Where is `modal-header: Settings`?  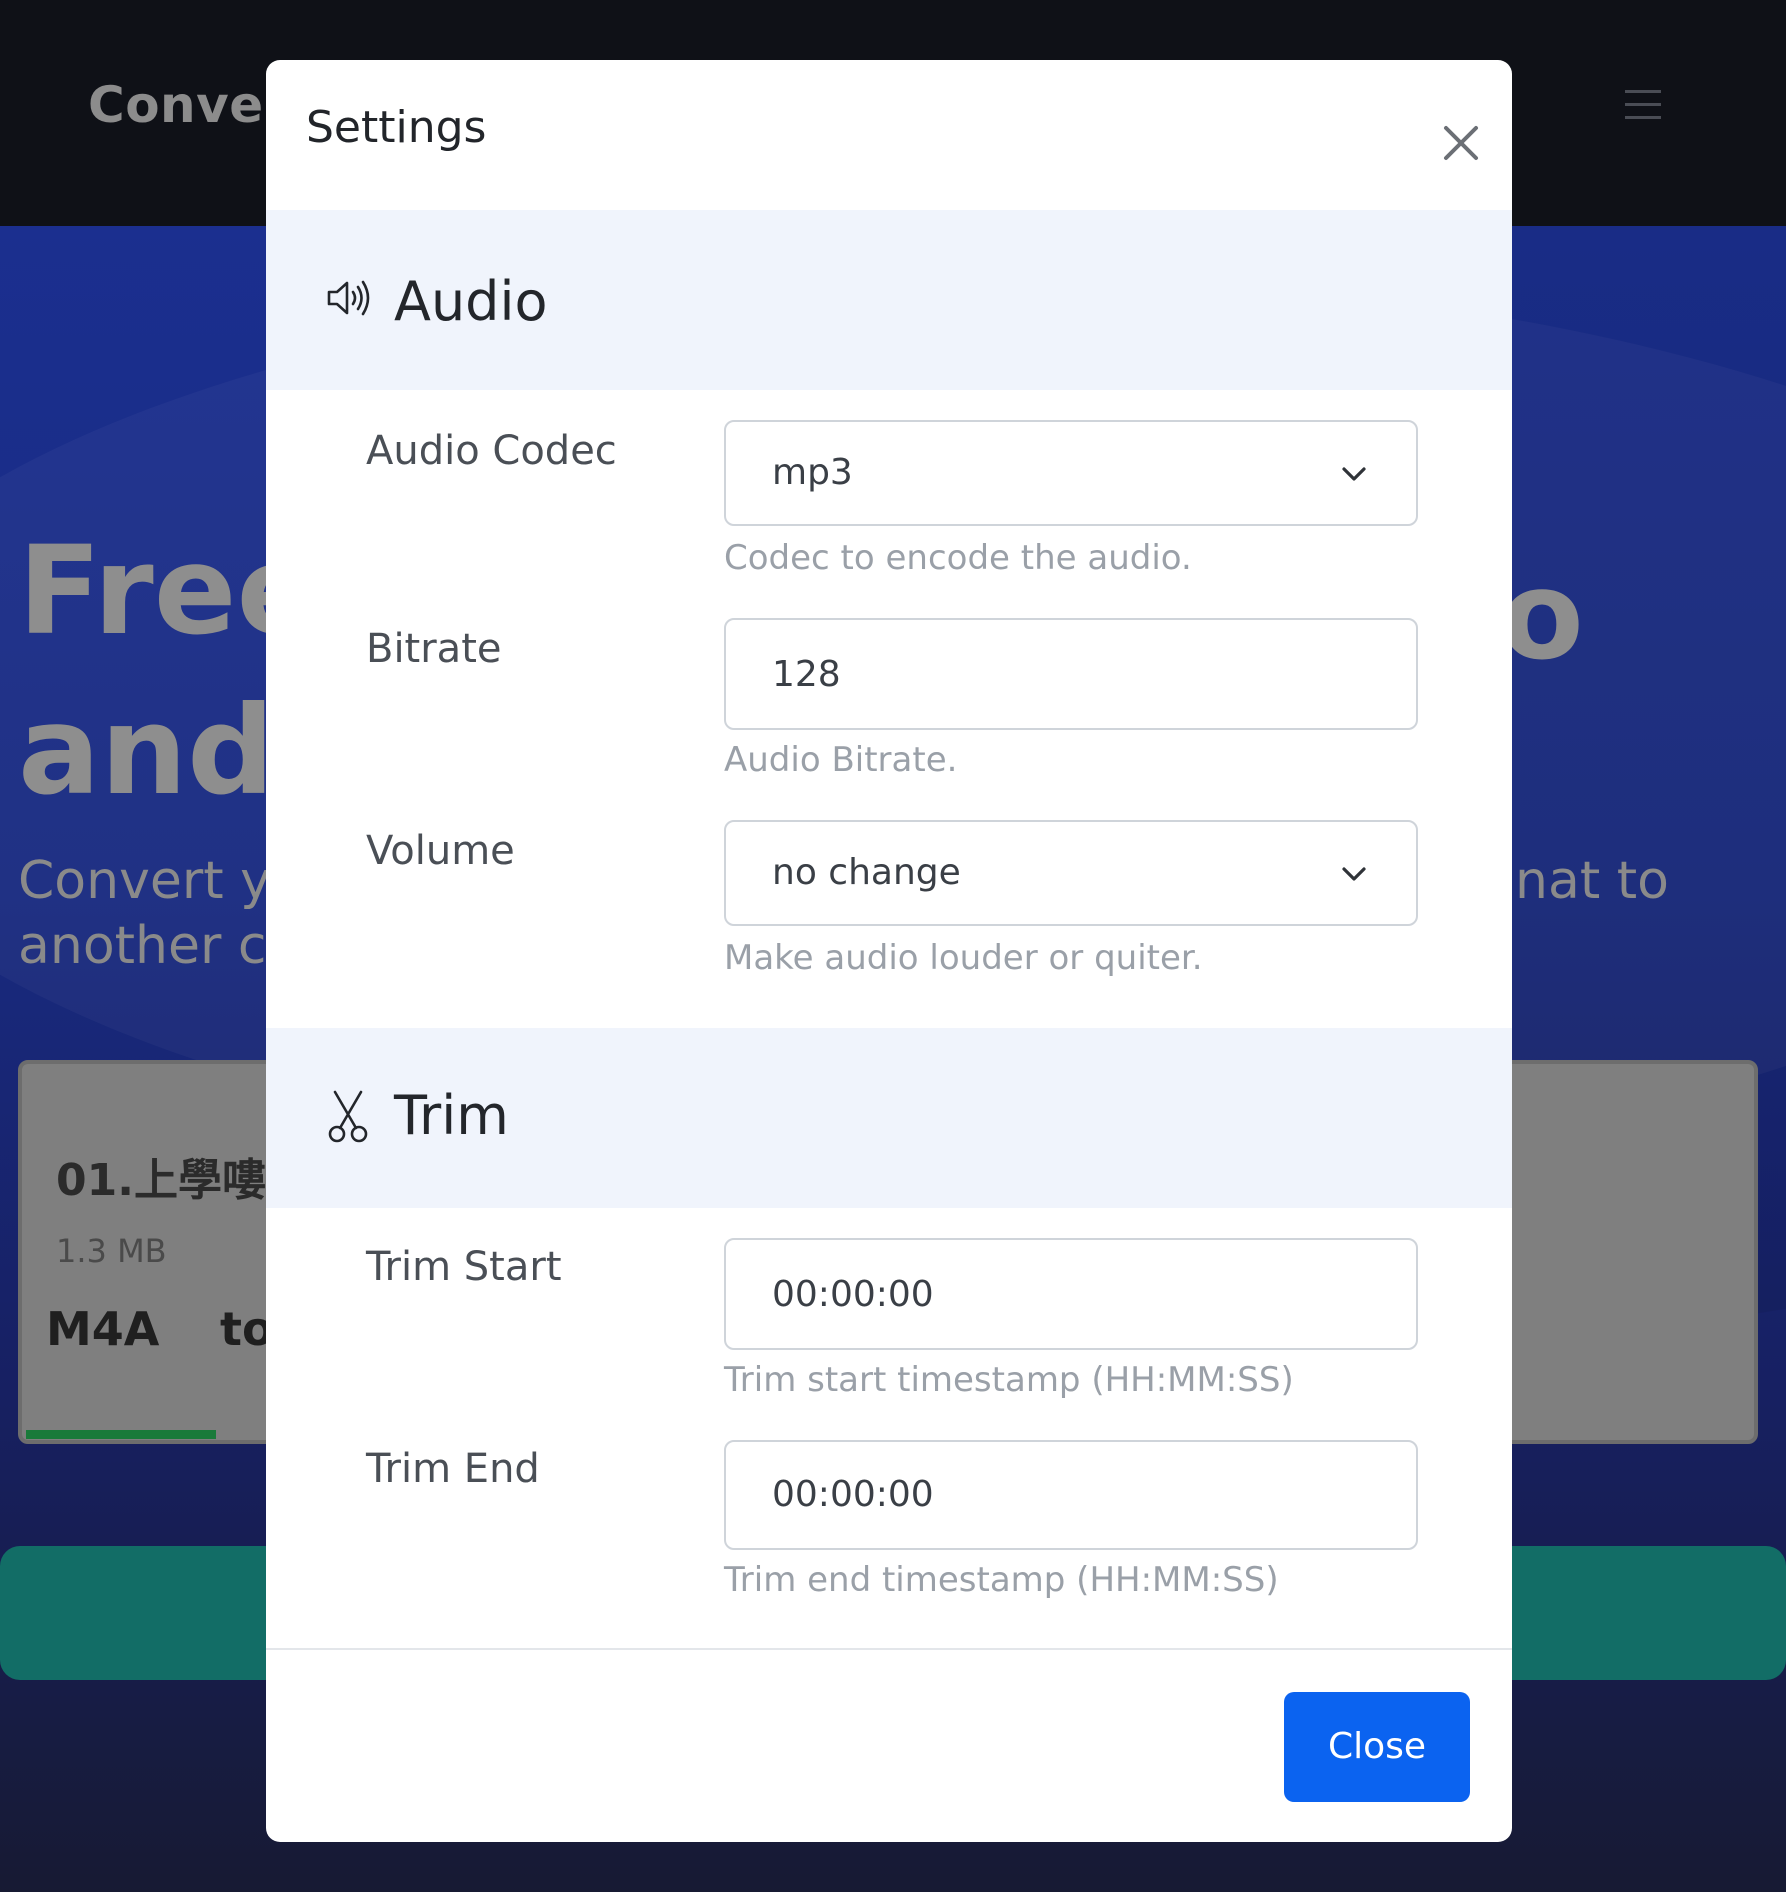 modal-header: Settings is located at coordinates (889, 136).